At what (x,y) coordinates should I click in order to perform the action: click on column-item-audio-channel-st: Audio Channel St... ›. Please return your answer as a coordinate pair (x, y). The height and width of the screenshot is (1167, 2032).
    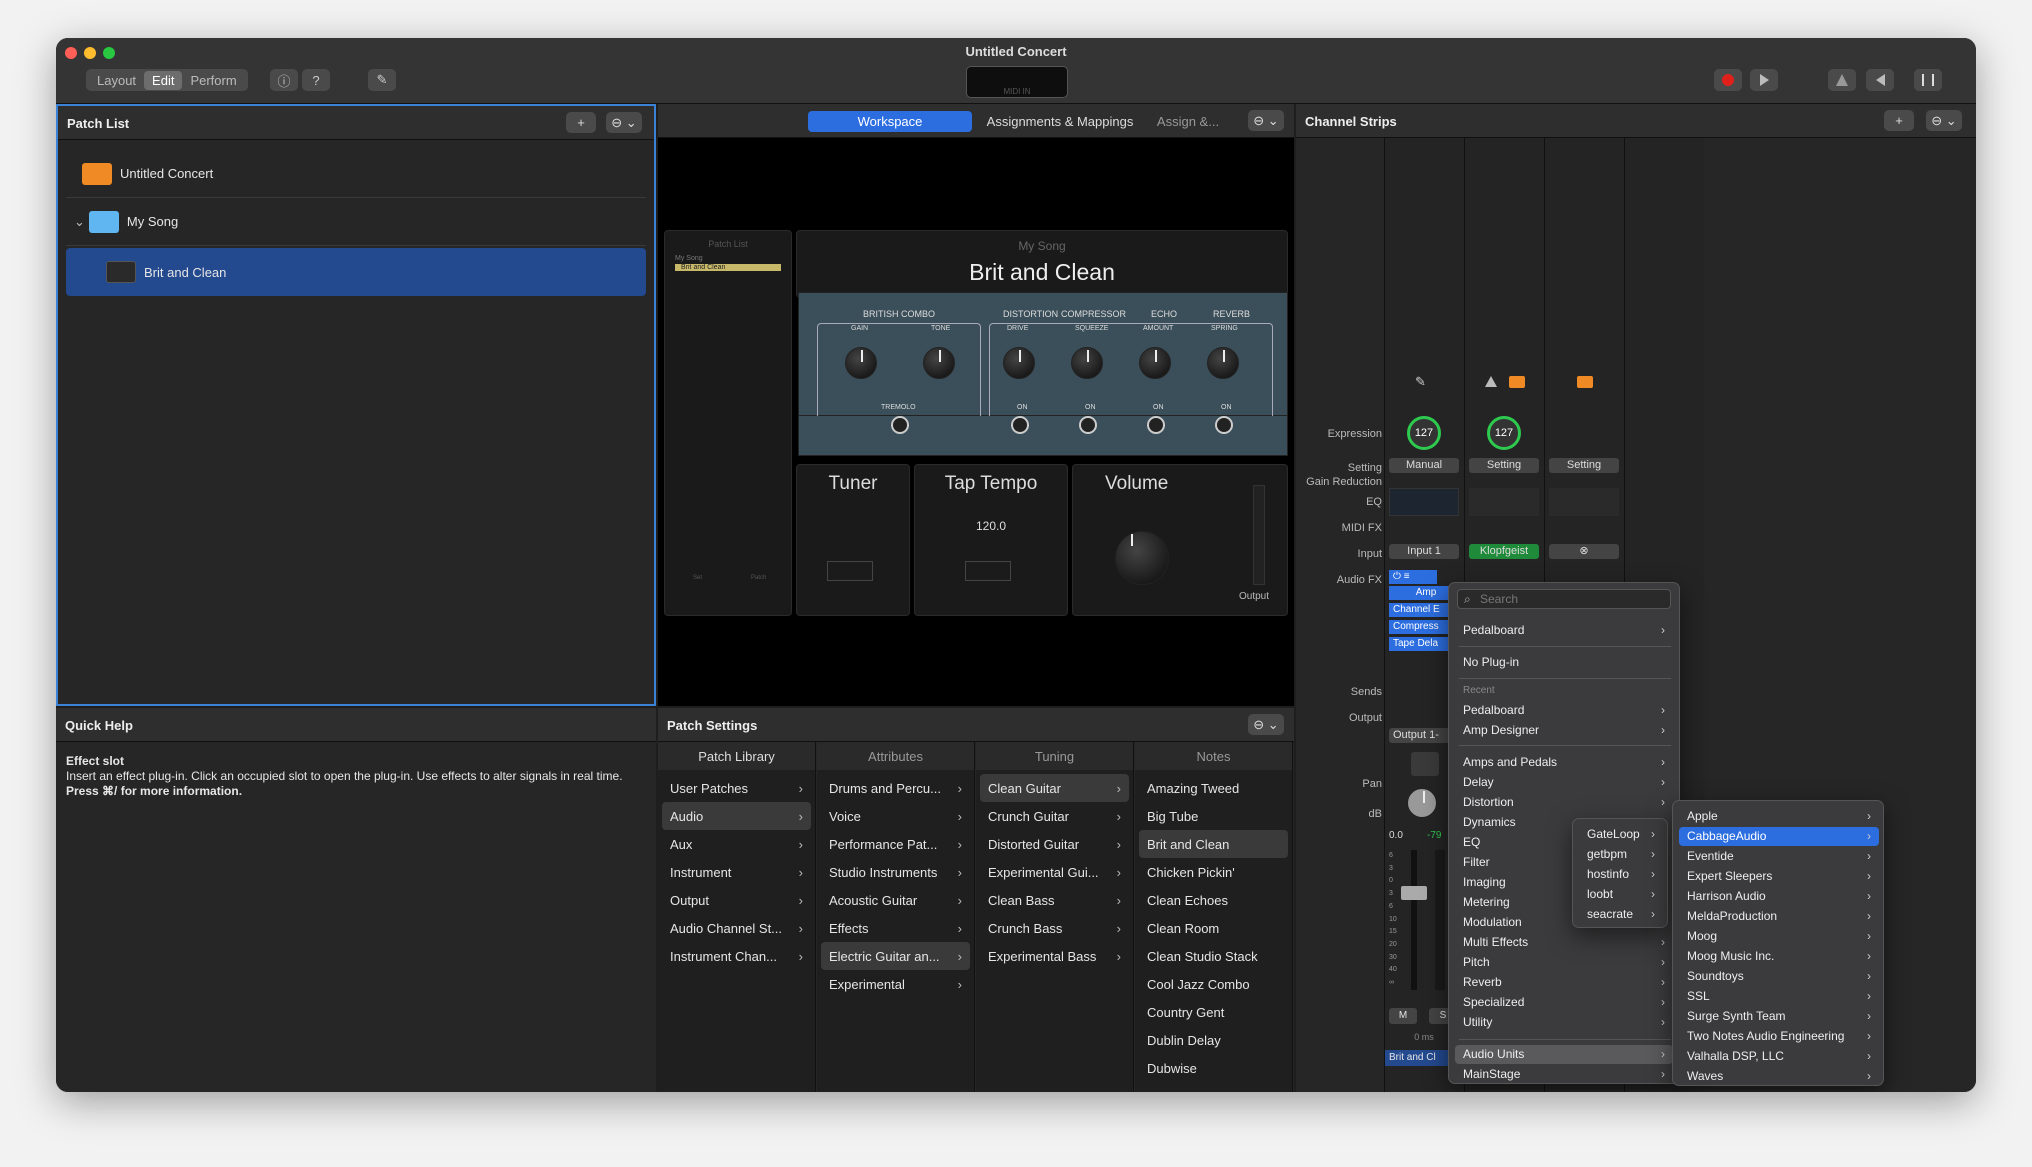
    Looking at the image, I should click on (736, 928).